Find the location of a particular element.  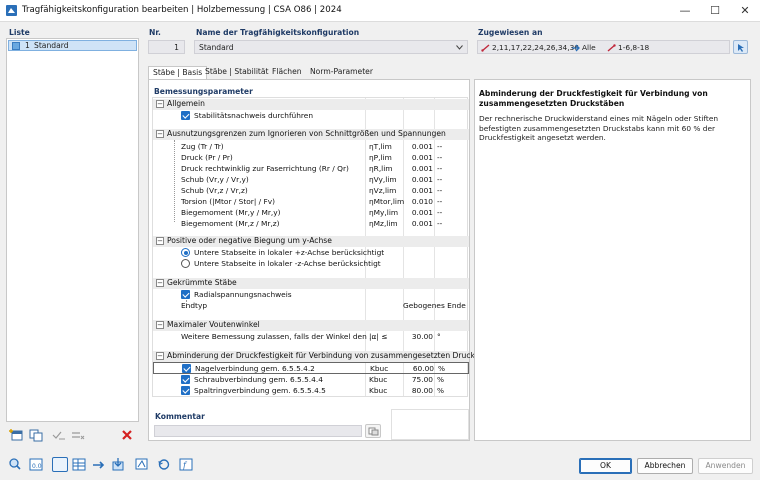

table-row: Schub (Vr,z / Vr,z) ηVz,lim 0.001 -- is located at coordinates (311, 190).